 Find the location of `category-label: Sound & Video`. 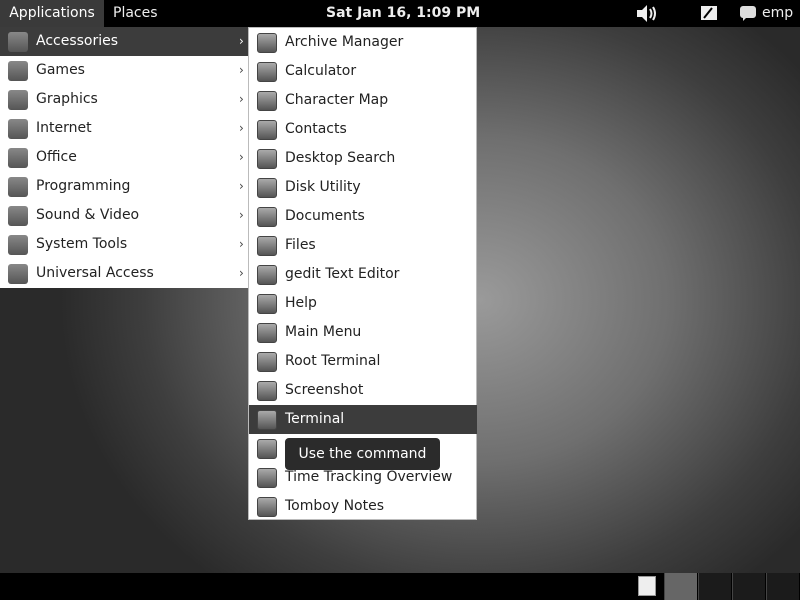

category-label: Sound & Video is located at coordinates (88, 215).